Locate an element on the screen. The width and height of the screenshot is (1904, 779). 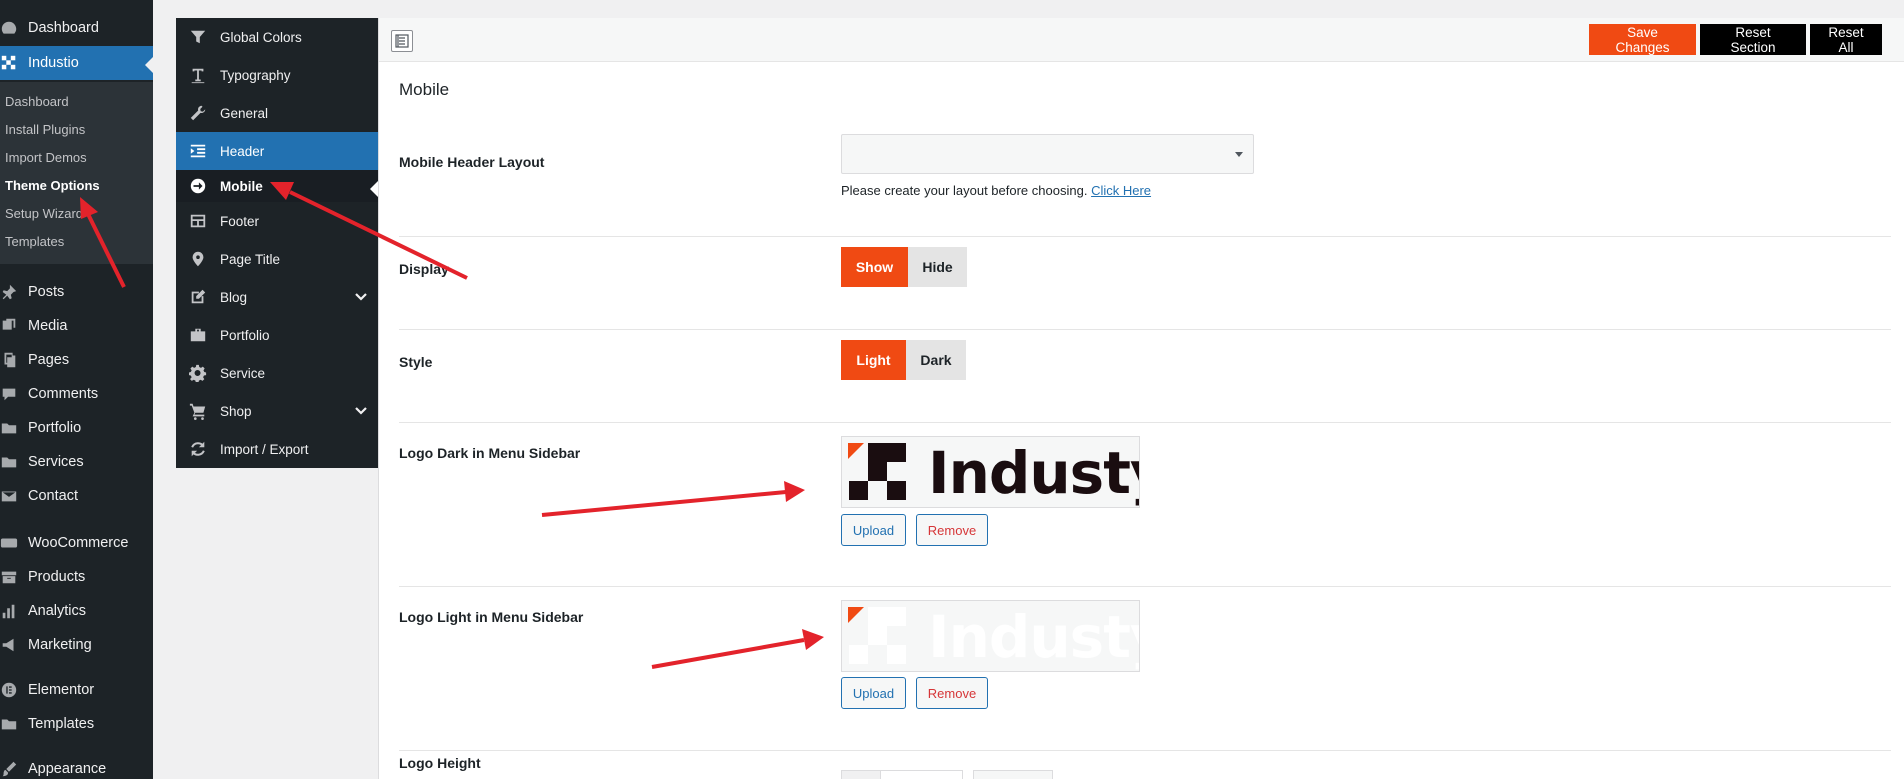
menu-posts: Posts is located at coordinates (76, 292).